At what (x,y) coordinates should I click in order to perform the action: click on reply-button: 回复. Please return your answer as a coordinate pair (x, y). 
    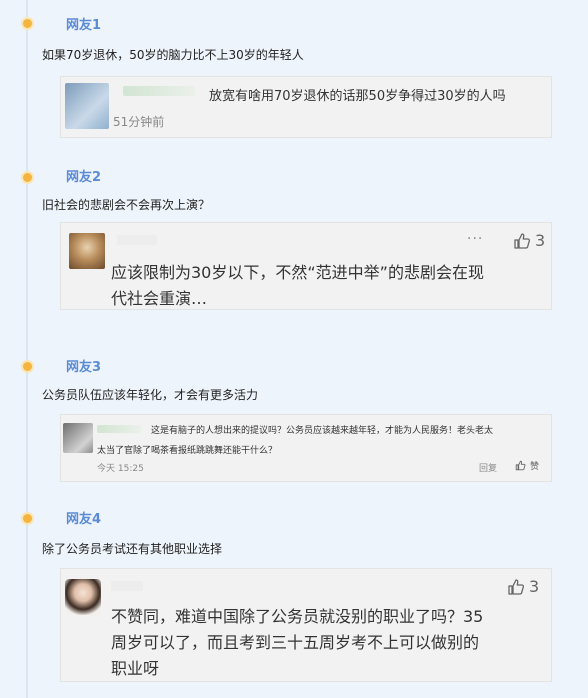
    Looking at the image, I should click on (488, 467).